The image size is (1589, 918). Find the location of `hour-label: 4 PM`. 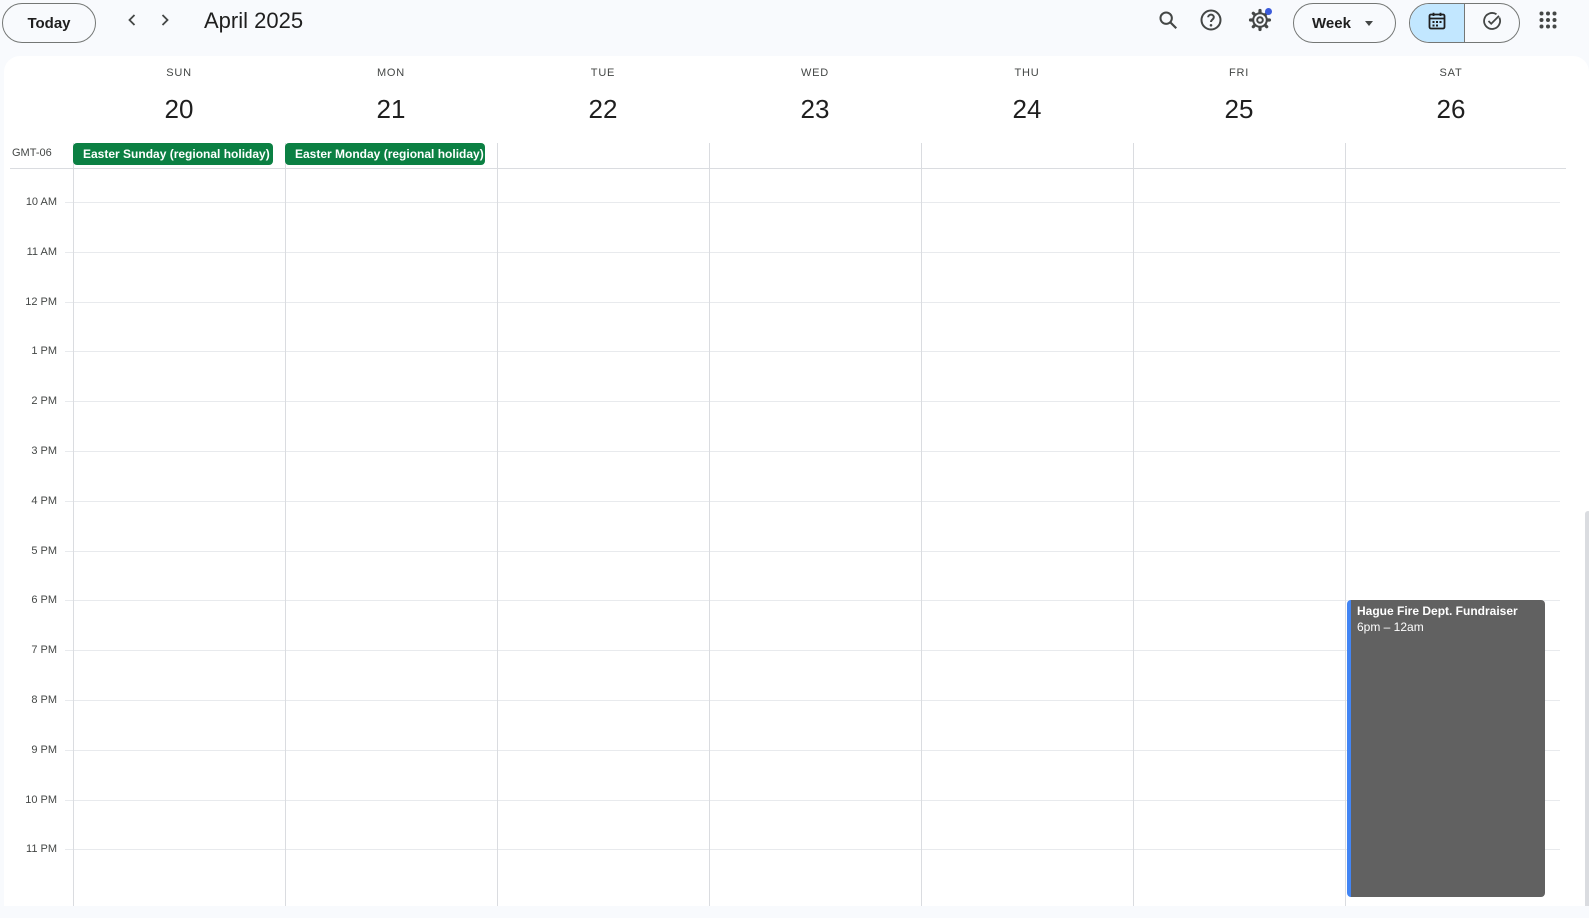

hour-label: 4 PM is located at coordinates (44, 501).